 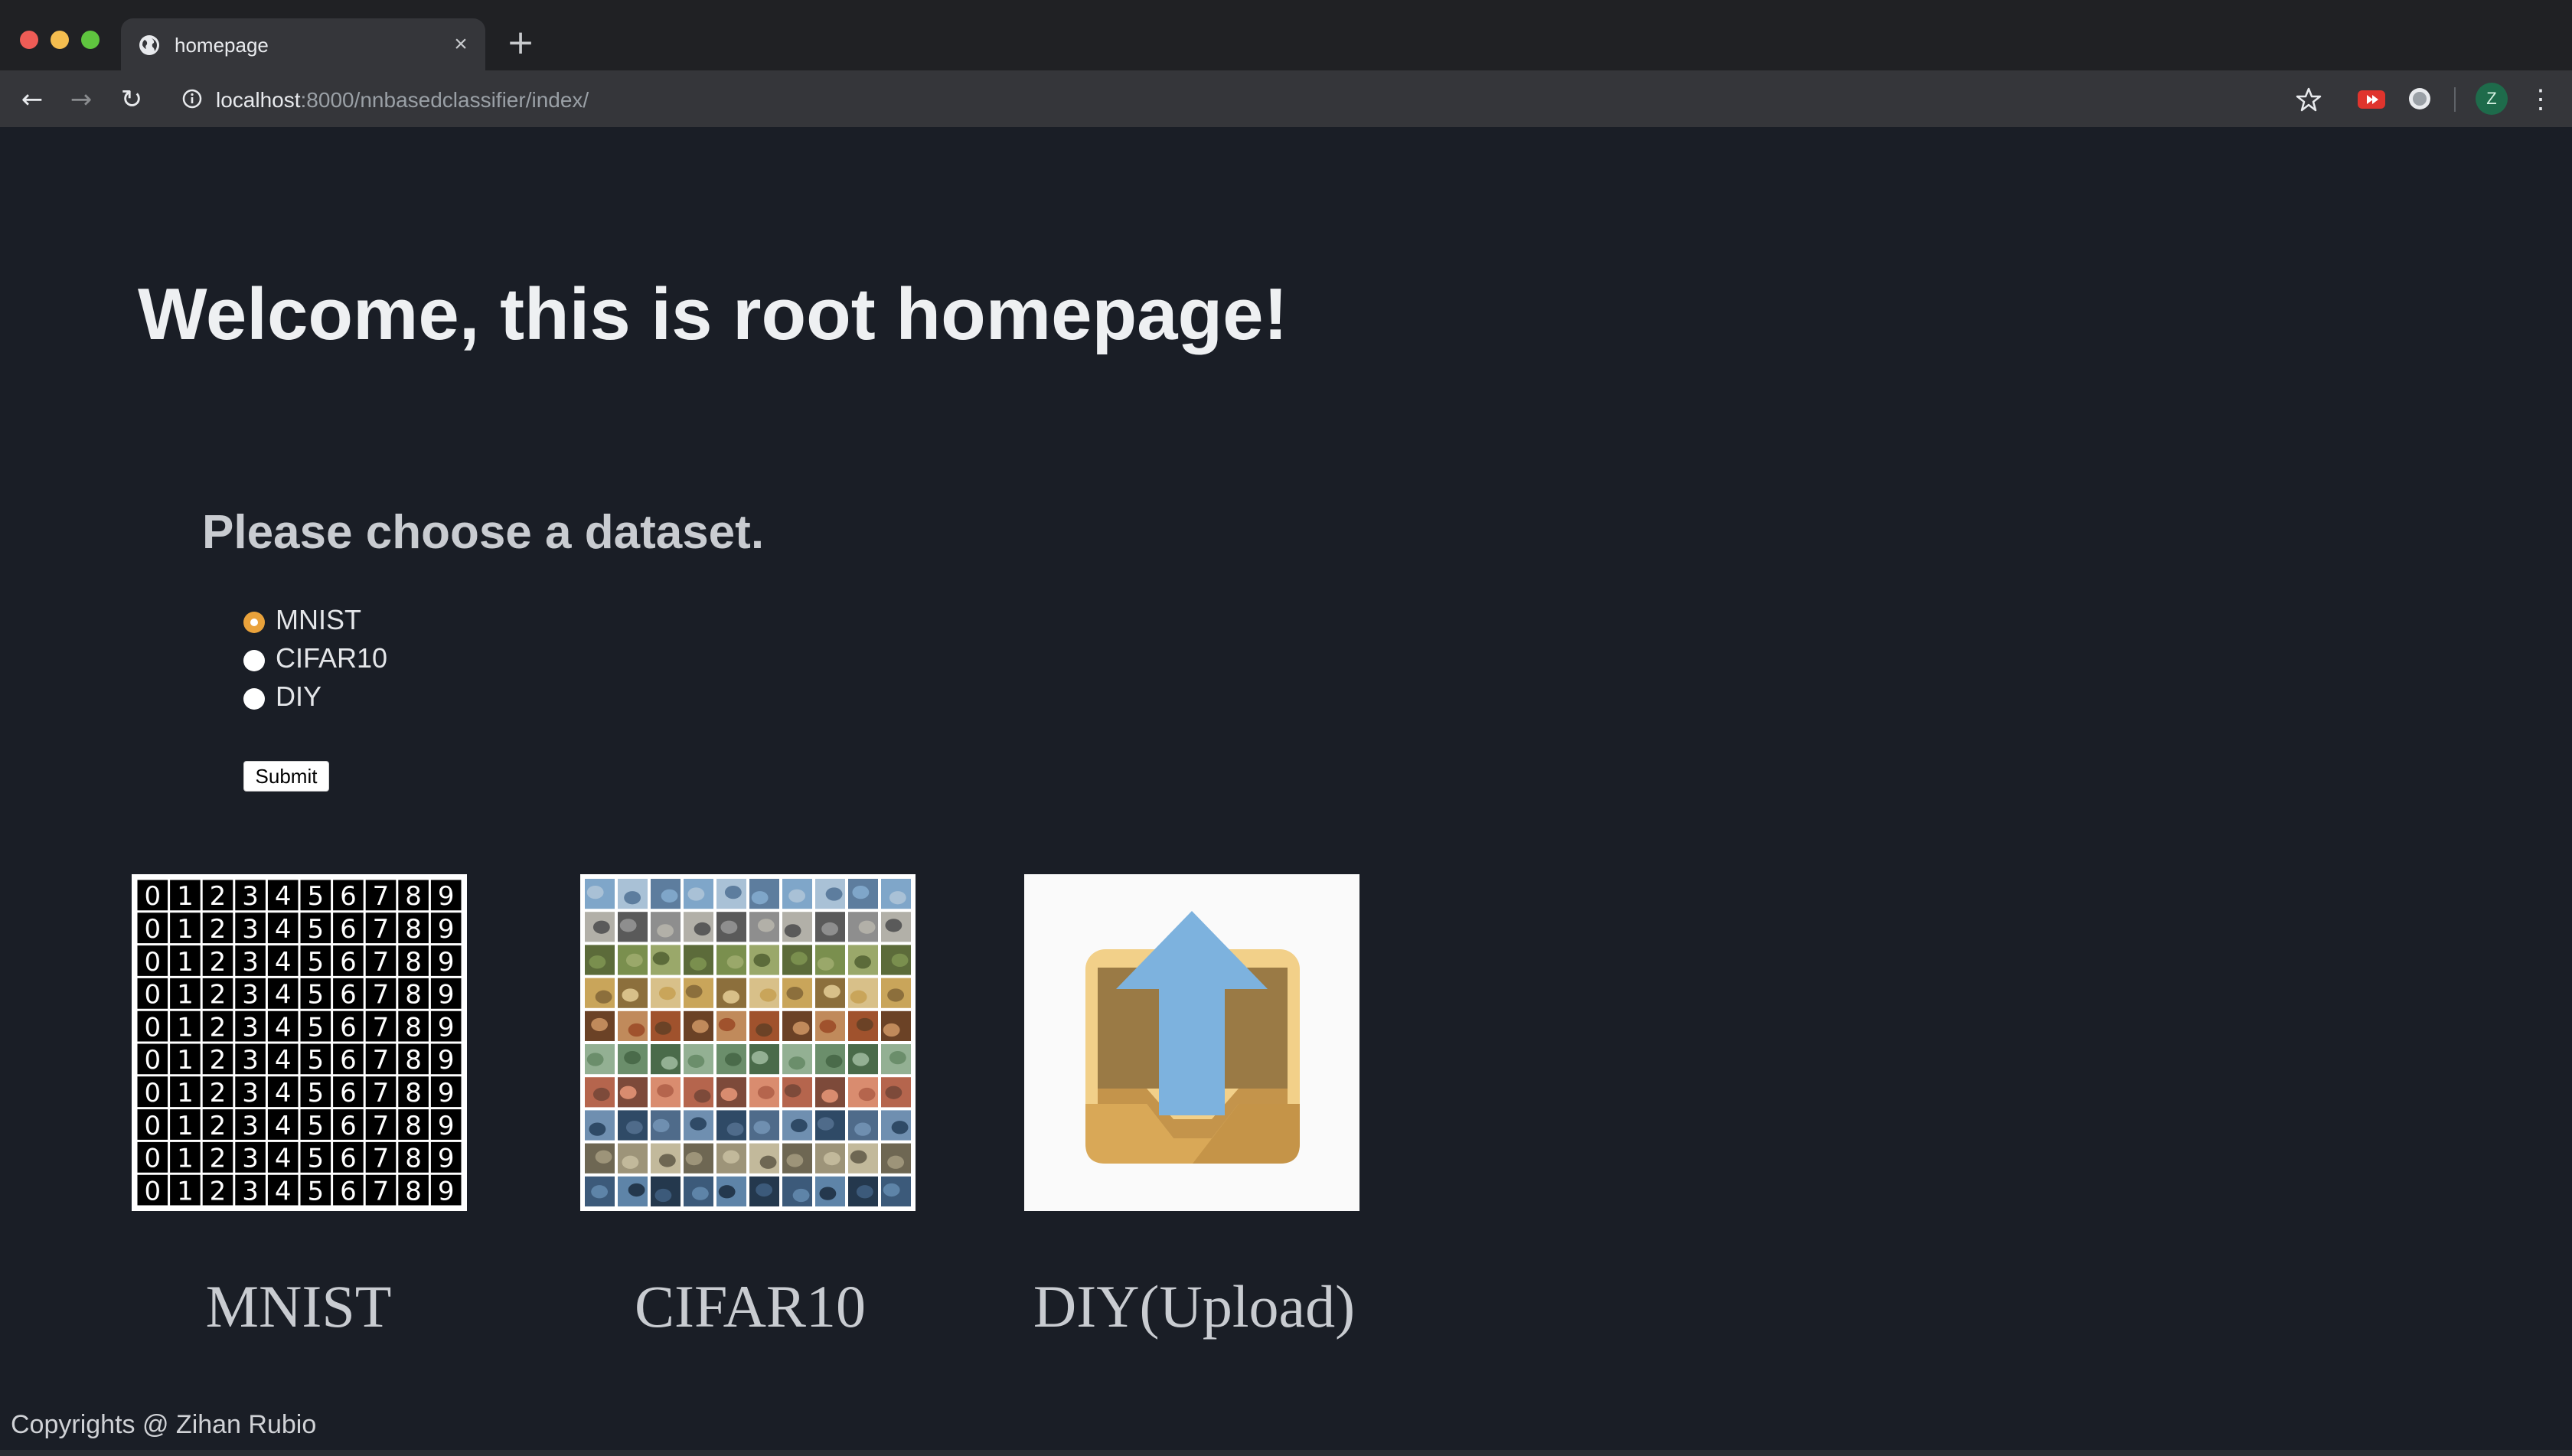 I want to click on toolbar-divider, so click(x=2455, y=99).